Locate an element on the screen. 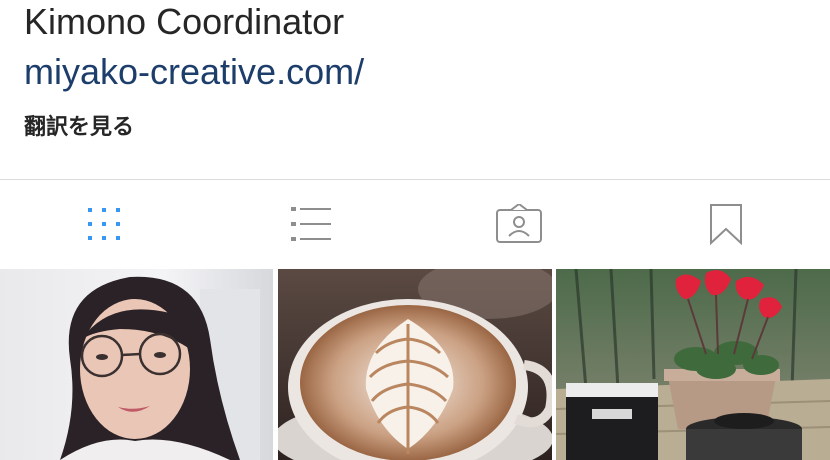 The height and width of the screenshot is (460, 830). latte-art-photo is located at coordinates (415, 364).